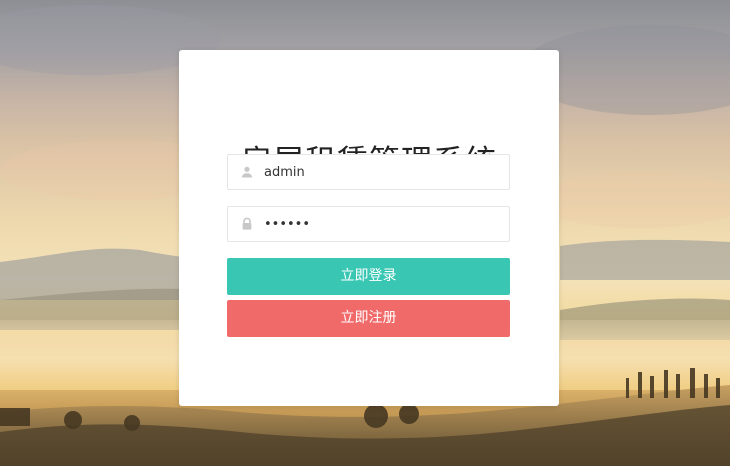 The image size is (730, 466). I want to click on register-button: 立即注册, so click(368, 318).